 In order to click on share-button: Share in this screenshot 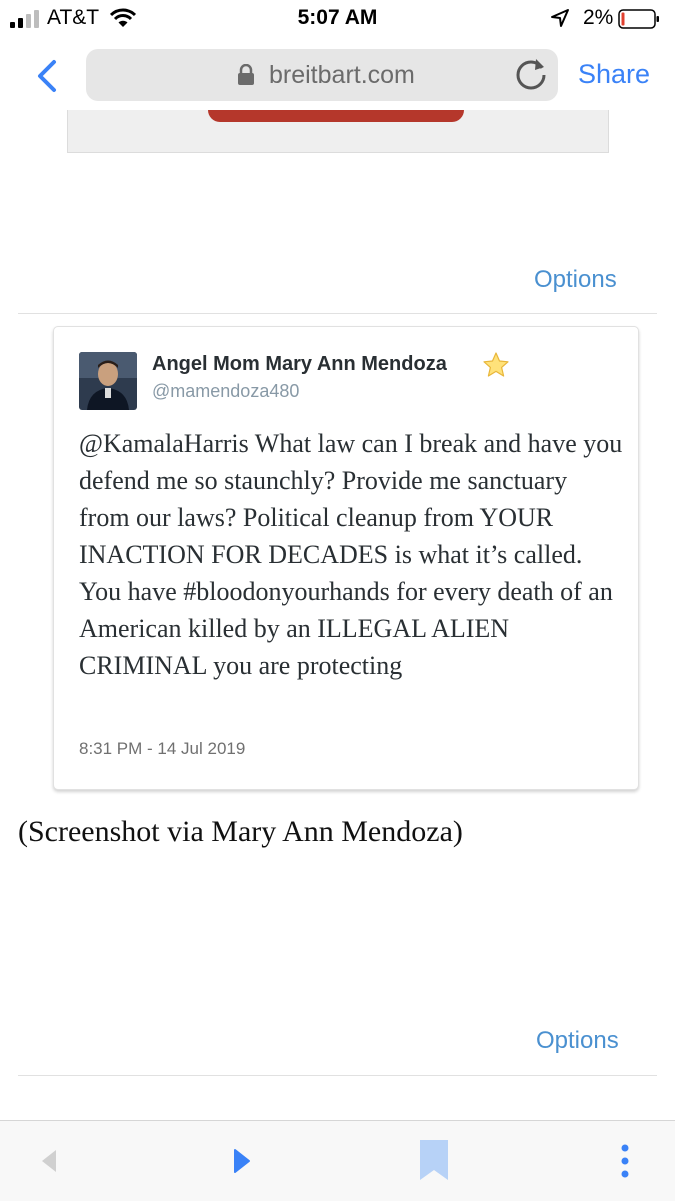, I will do `click(614, 74)`.